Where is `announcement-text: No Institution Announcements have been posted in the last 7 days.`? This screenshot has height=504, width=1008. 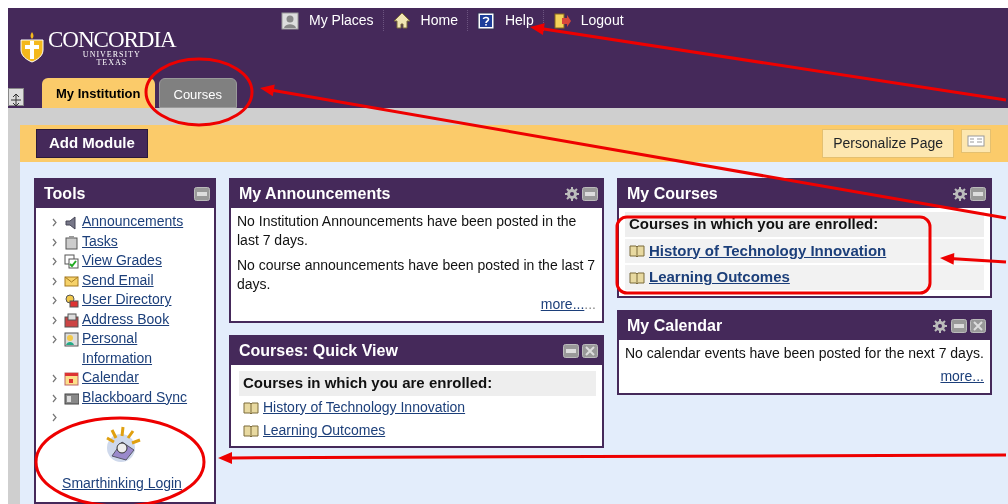 announcement-text: No Institution Announcements have been posted in the last 7 days. is located at coordinates (407, 231).